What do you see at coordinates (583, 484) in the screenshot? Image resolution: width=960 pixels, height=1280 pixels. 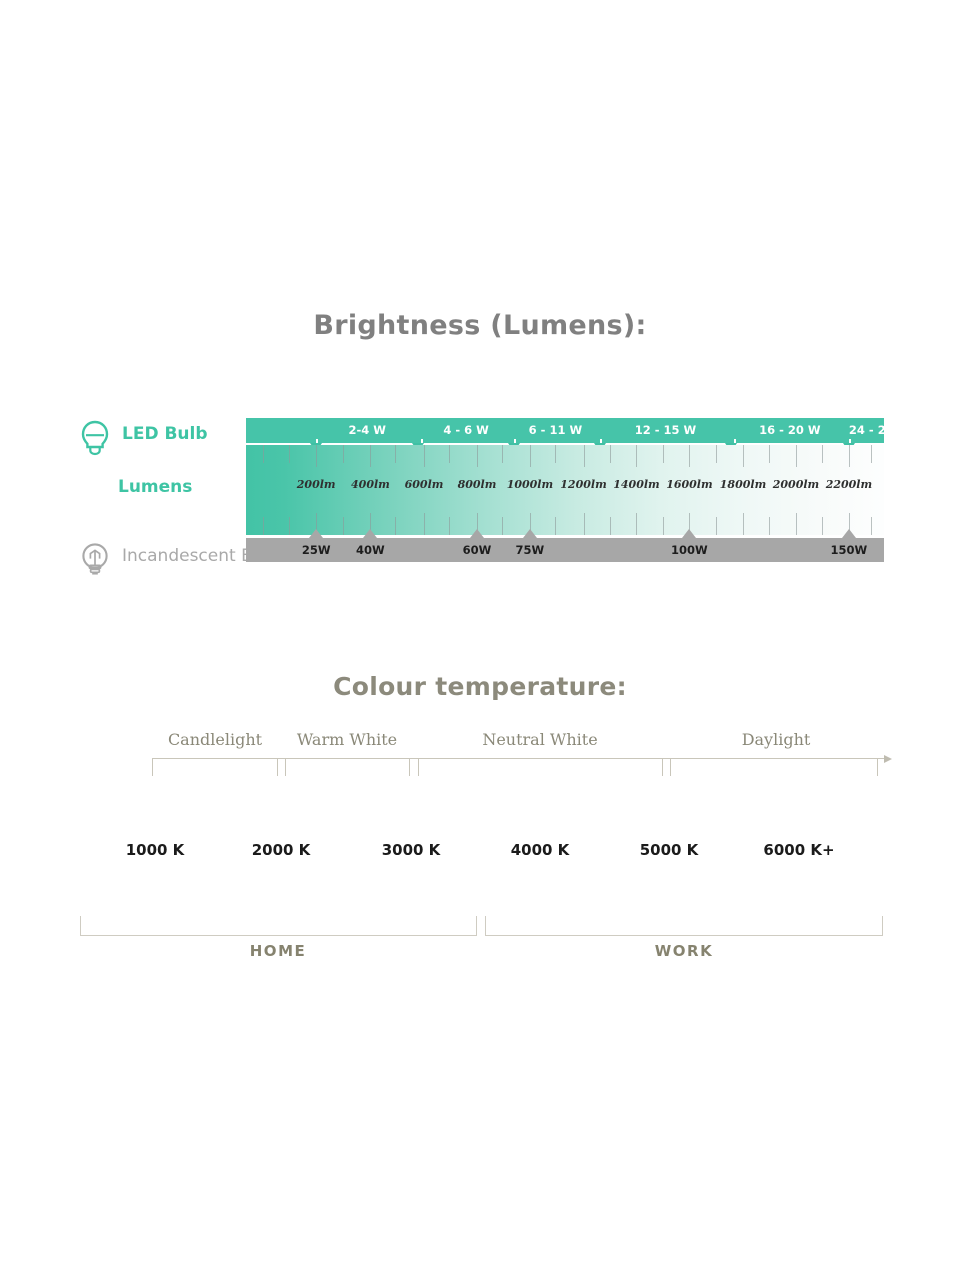 I see `lumens-tick-label: 1200lm` at bounding box center [583, 484].